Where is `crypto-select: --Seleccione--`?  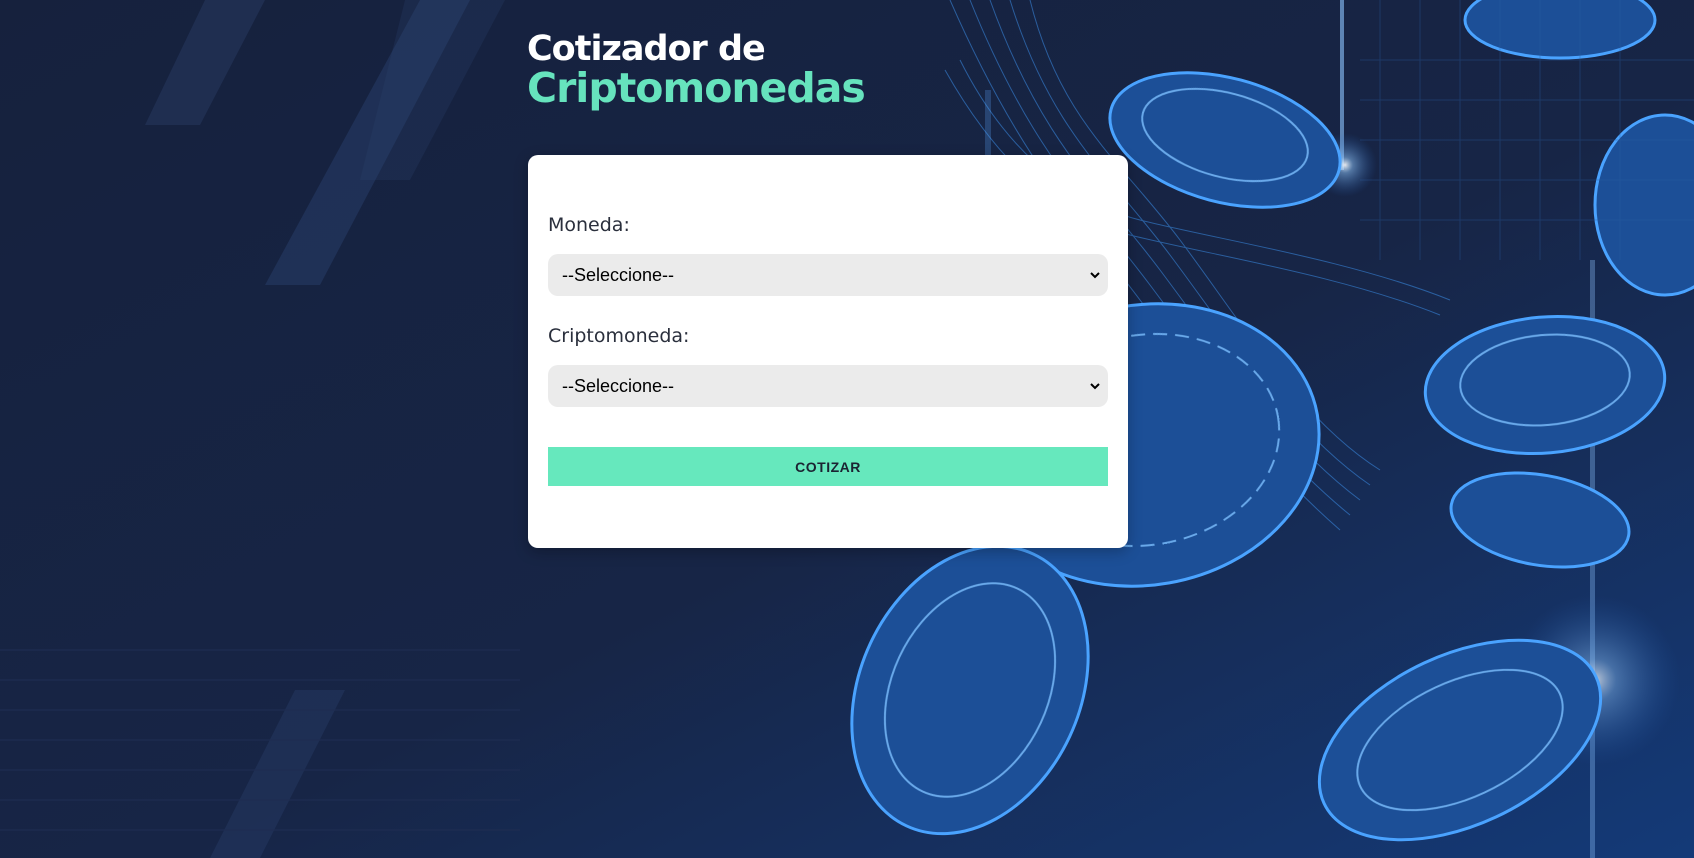 crypto-select: --Seleccione-- is located at coordinates (828, 386).